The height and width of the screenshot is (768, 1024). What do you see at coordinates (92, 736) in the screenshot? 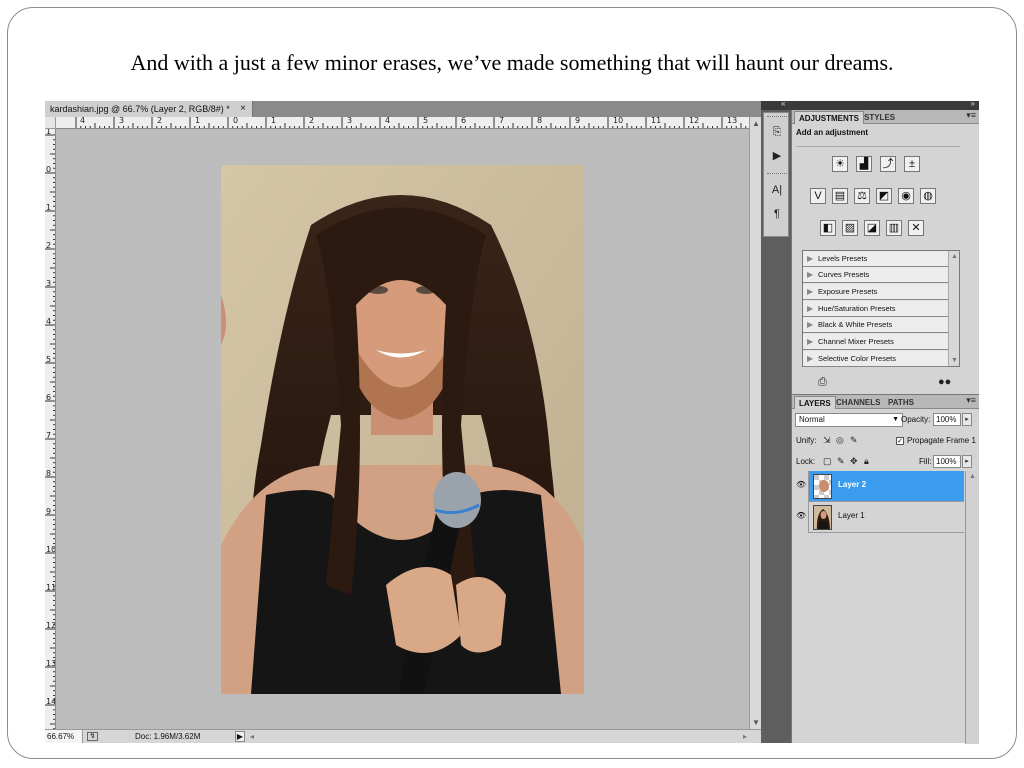
I see `status-info-icon: ↯` at bounding box center [92, 736].